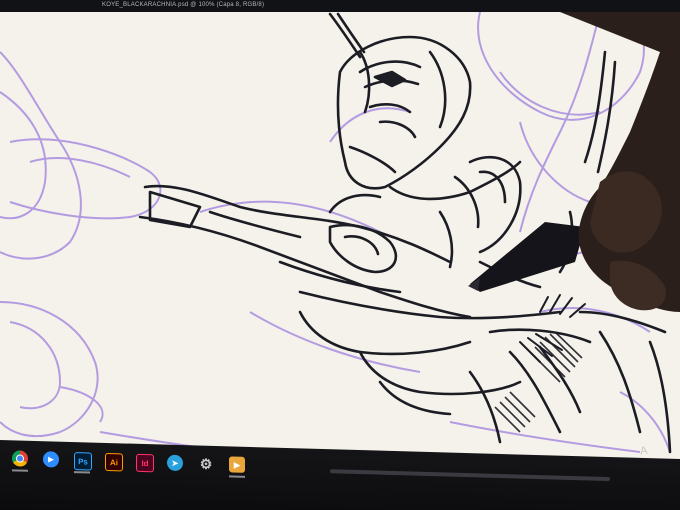 The width and height of the screenshot is (680, 510). I want to click on chrome-icon, so click(20, 458).